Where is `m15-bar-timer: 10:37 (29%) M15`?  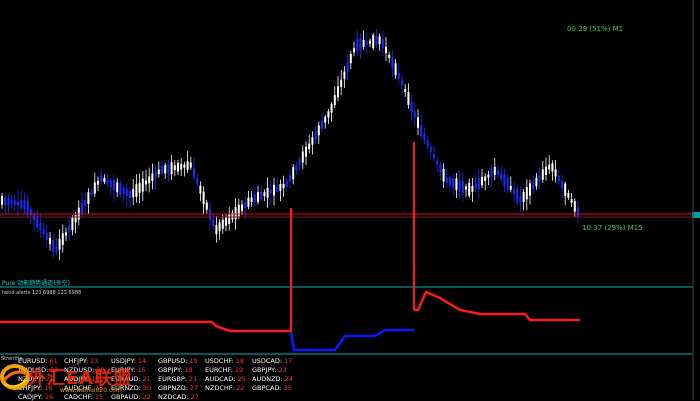
m15-bar-timer: 10:37 (29%) M15 is located at coordinates (612, 228).